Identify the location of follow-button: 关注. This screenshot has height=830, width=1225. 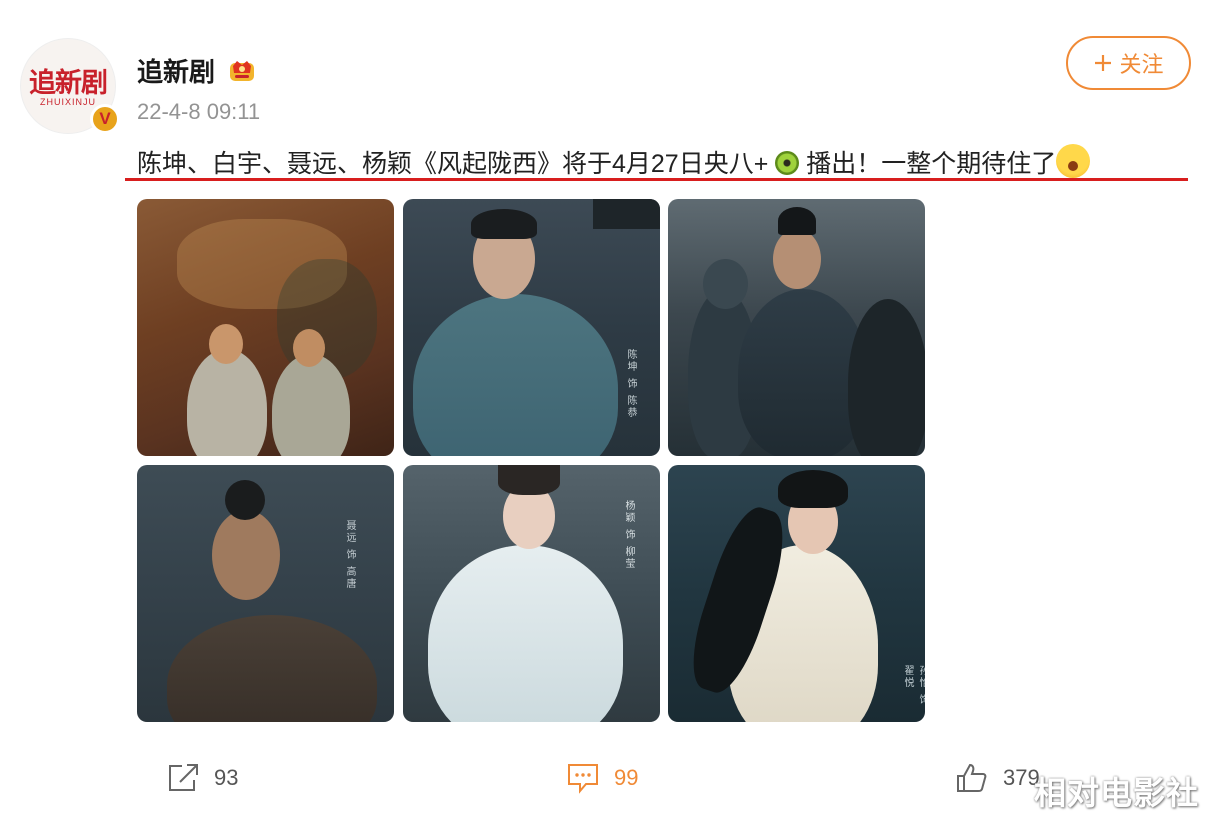
(1128, 63).